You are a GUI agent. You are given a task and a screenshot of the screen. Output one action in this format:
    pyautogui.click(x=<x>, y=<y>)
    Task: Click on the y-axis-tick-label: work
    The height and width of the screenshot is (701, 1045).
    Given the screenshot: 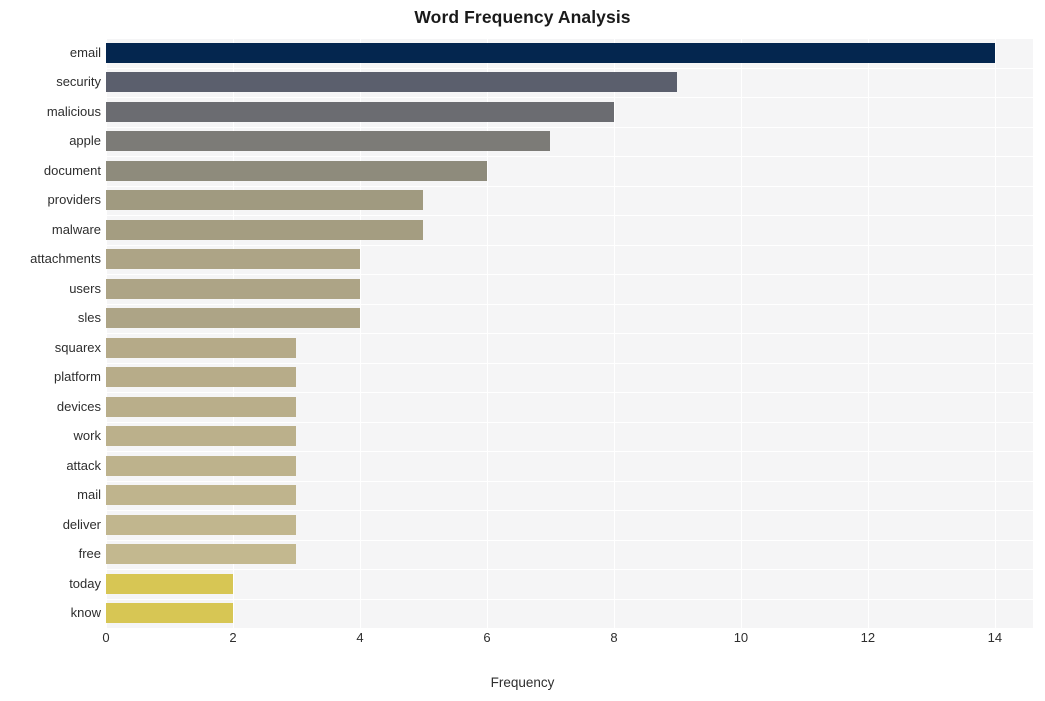 What is the action you would take?
    pyautogui.click(x=87, y=436)
    